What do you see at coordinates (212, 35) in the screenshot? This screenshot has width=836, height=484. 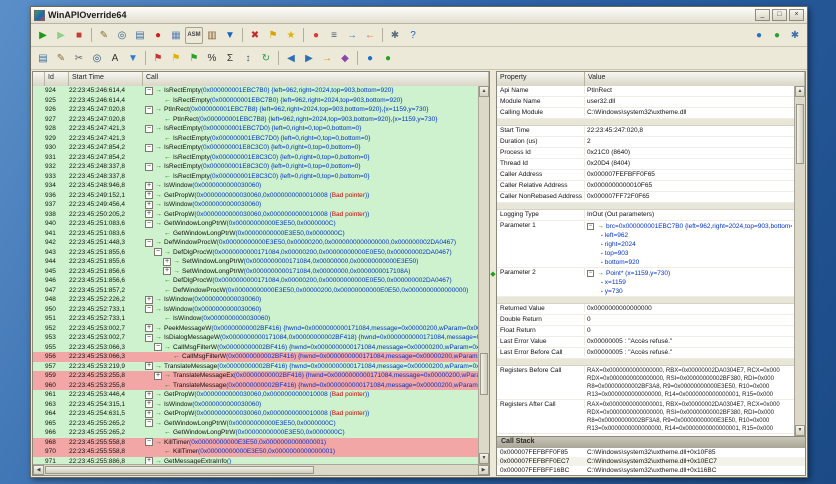 I see `api-database-icon: ▥` at bounding box center [212, 35].